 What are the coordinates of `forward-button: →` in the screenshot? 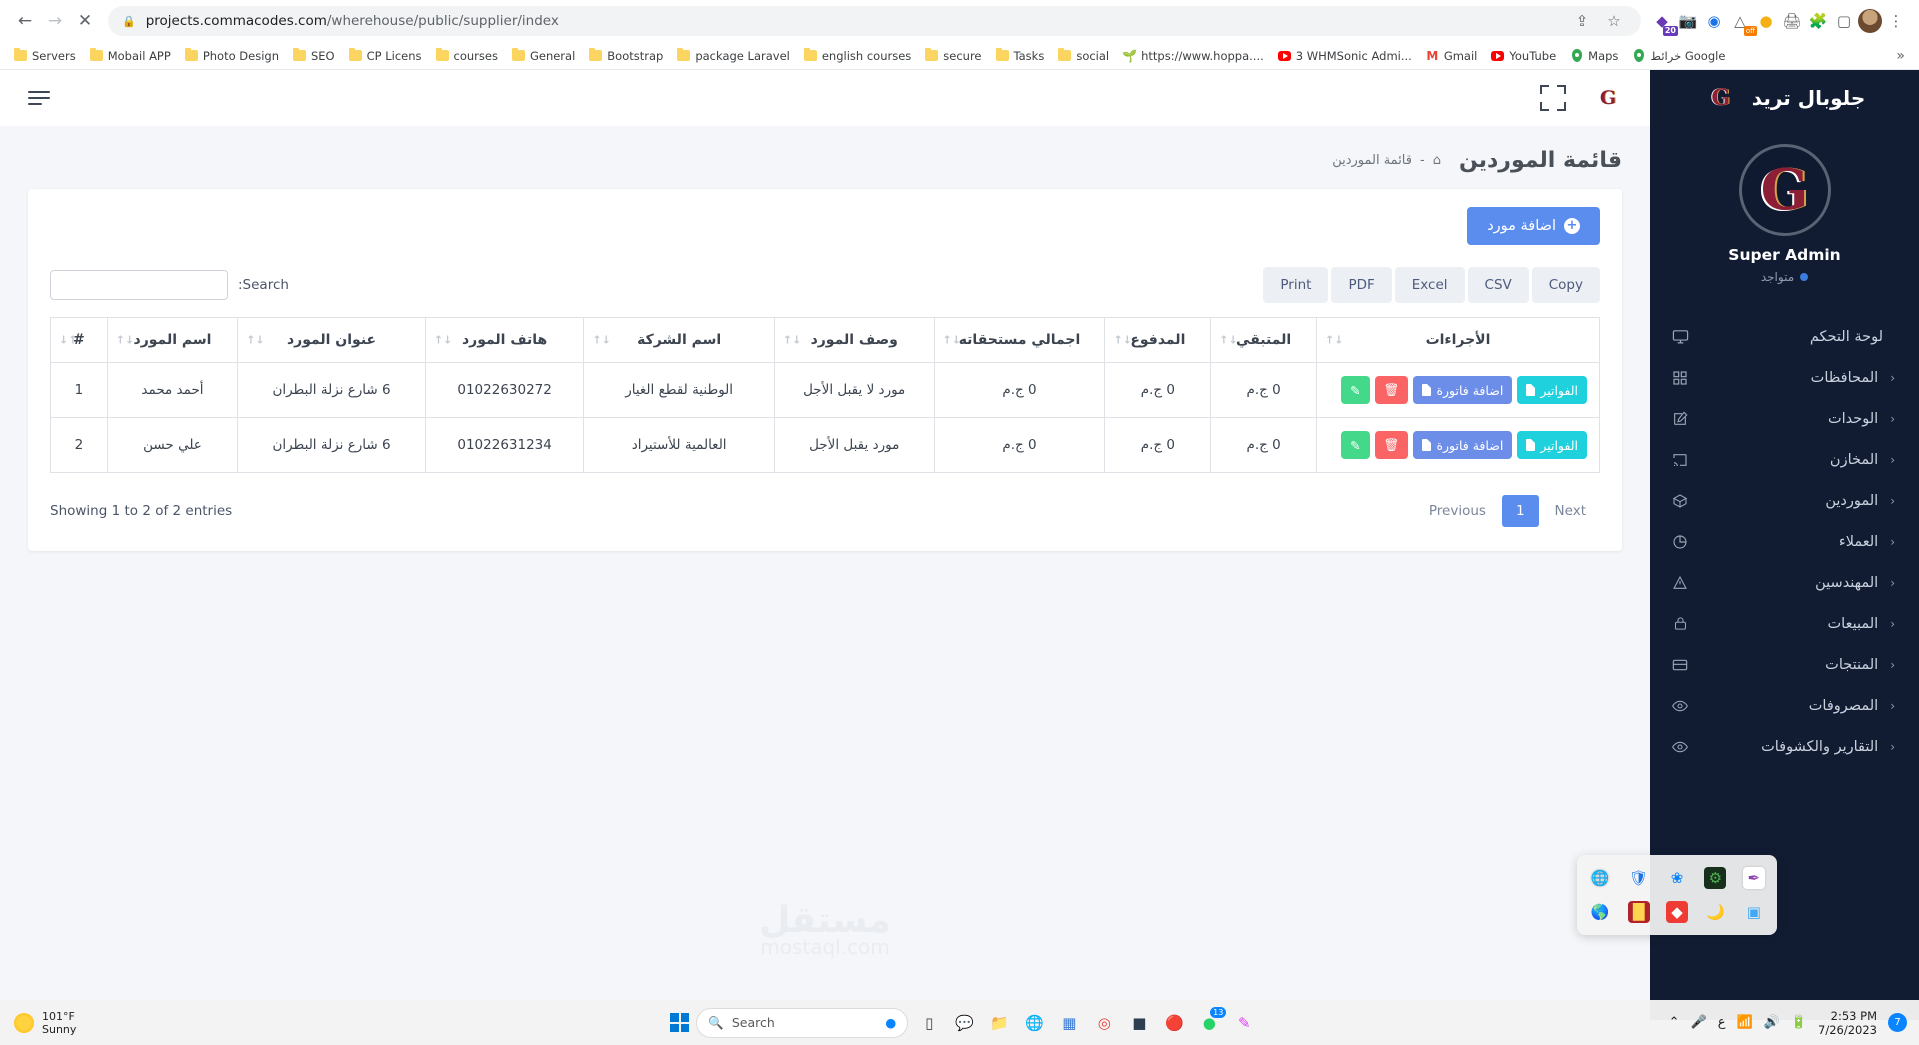 It's located at (55, 21).